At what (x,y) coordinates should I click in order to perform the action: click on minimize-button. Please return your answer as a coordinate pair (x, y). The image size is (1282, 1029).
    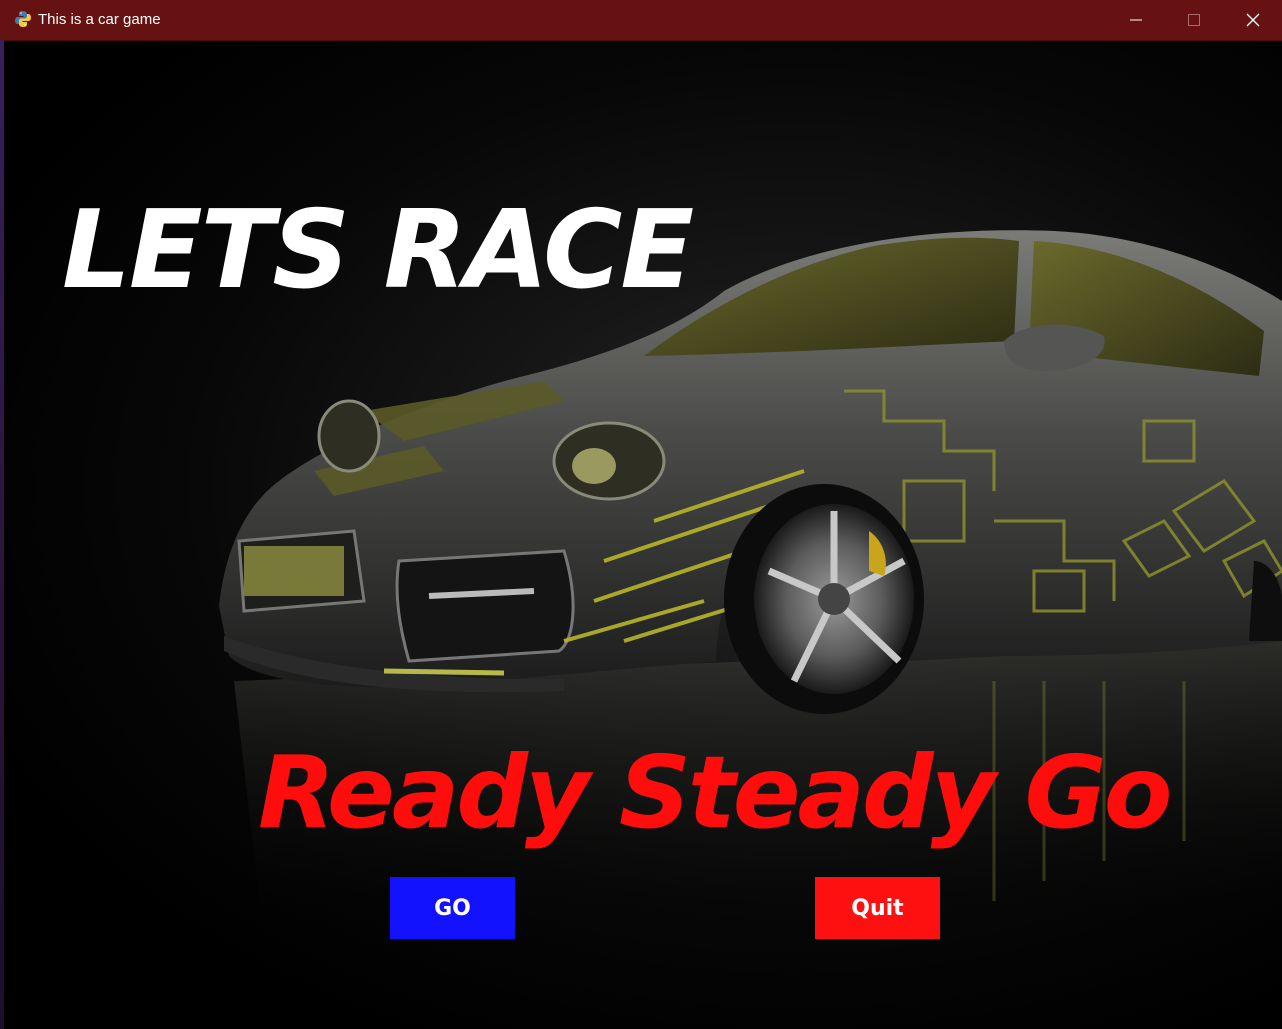
    Looking at the image, I should click on (1136, 20).